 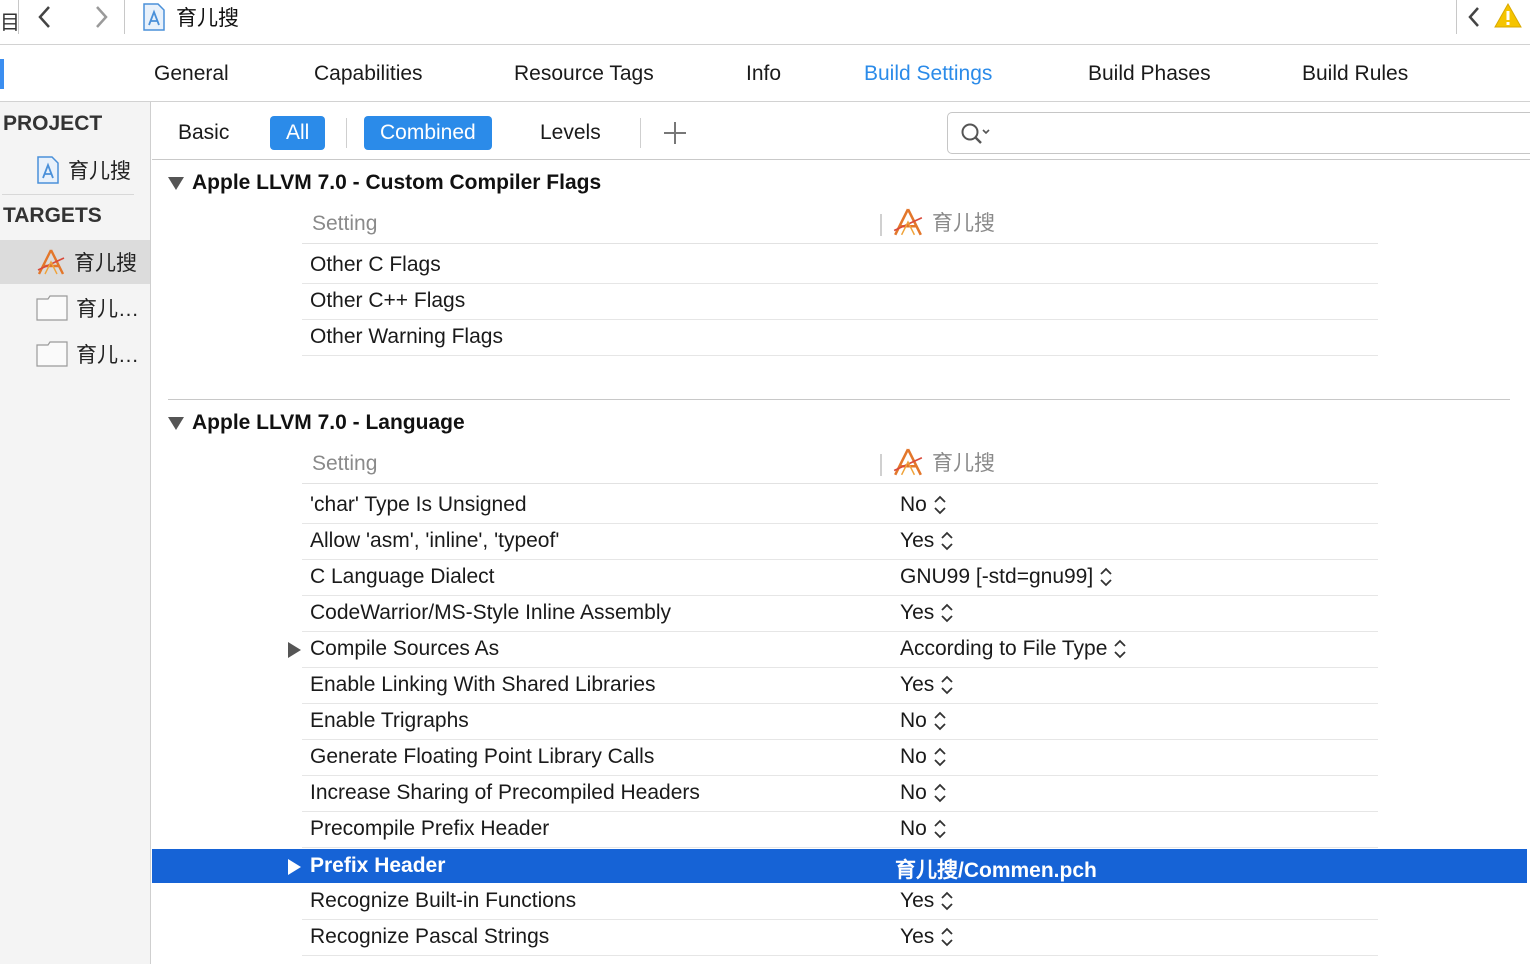 What do you see at coordinates (840, 938) in the screenshot?
I see `setting-row: Recognize Pascal Strings Yes` at bounding box center [840, 938].